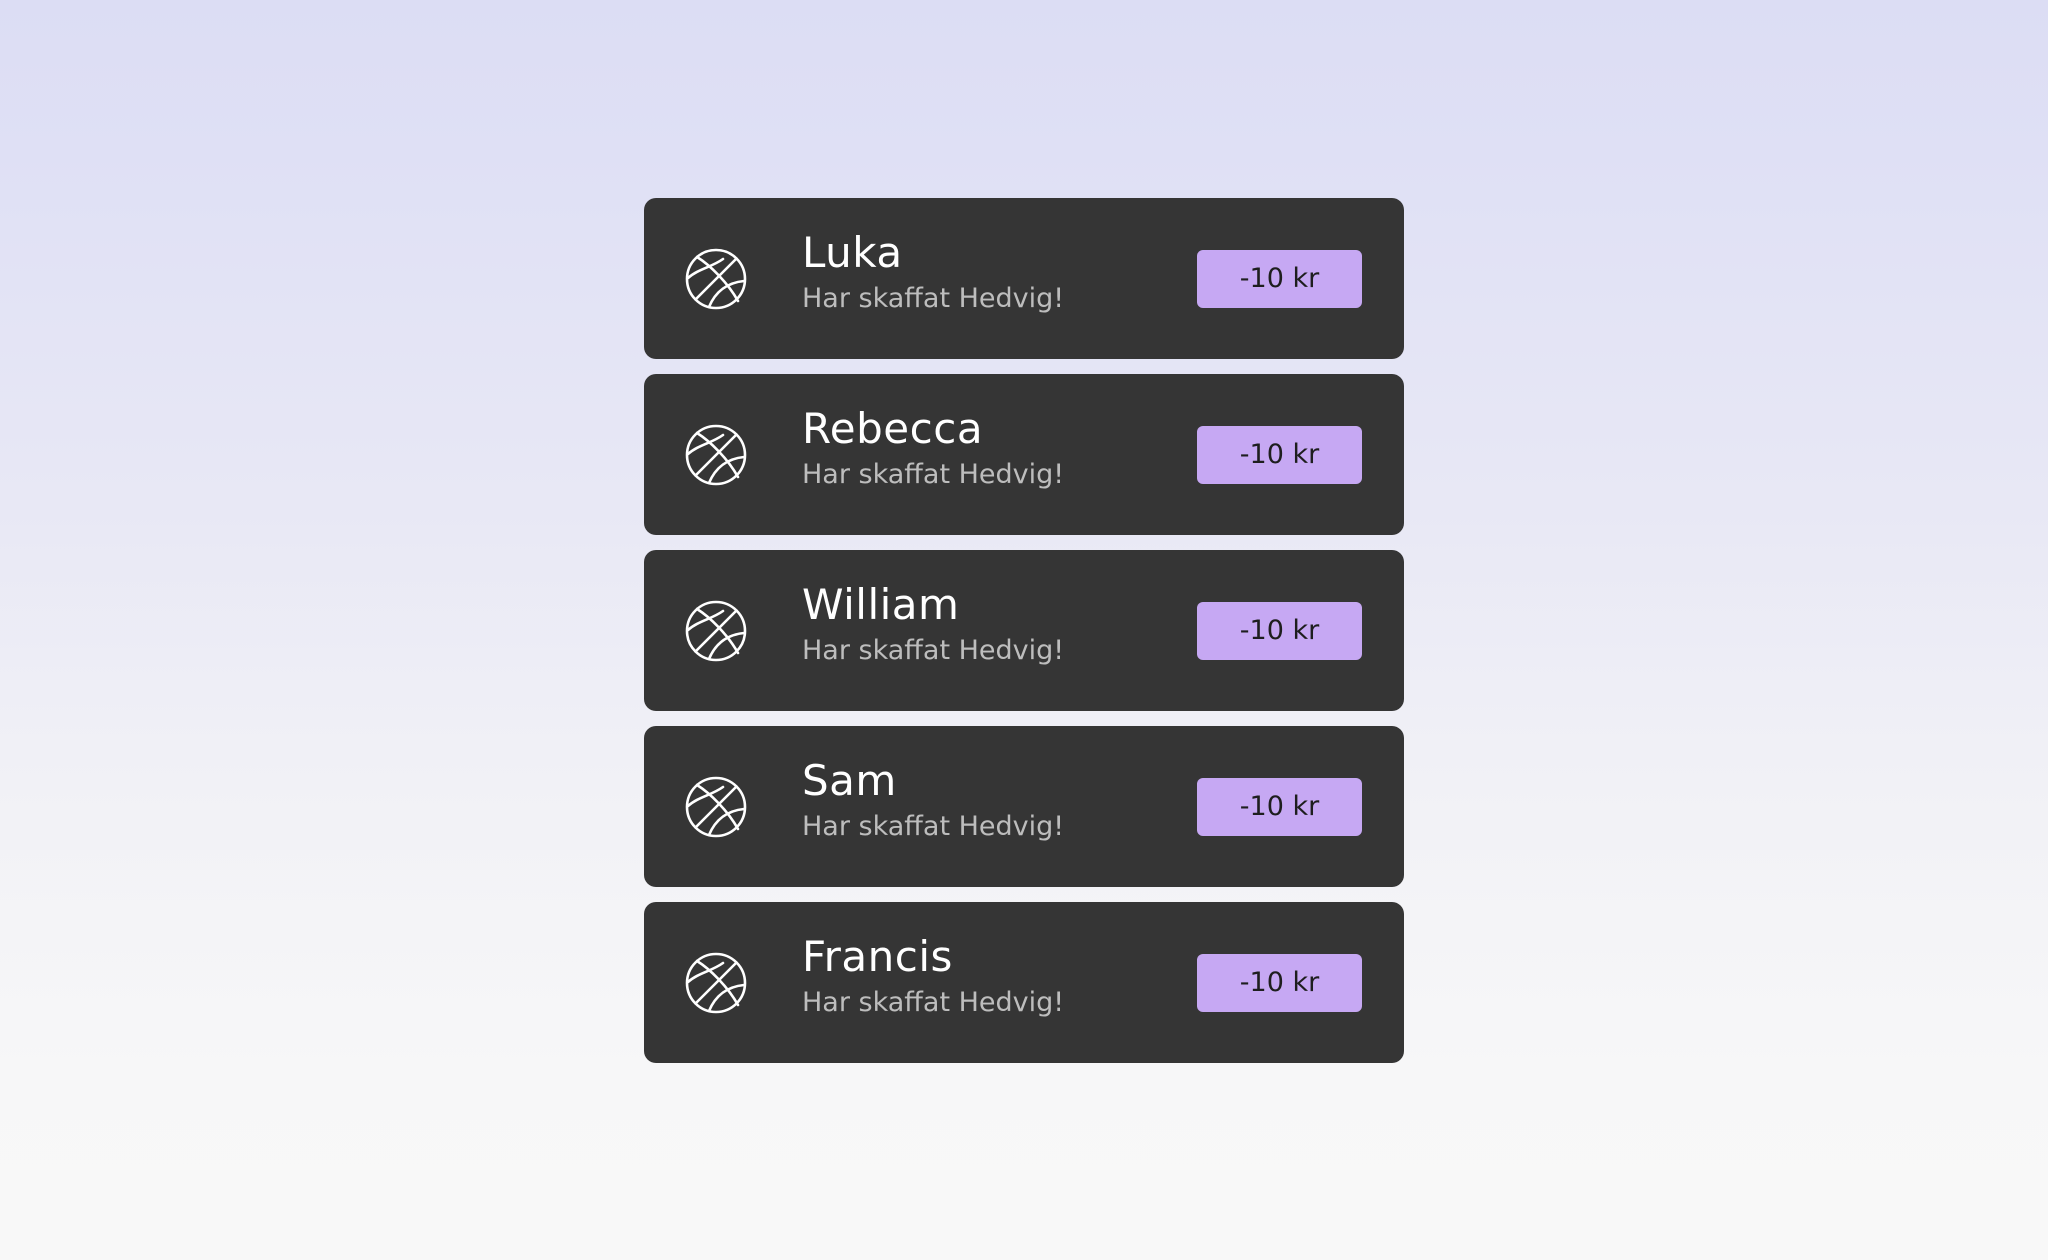 The width and height of the screenshot is (2048, 1260). Describe the element at coordinates (893, 428) in the screenshot. I see `member-name: Rebecca` at that location.